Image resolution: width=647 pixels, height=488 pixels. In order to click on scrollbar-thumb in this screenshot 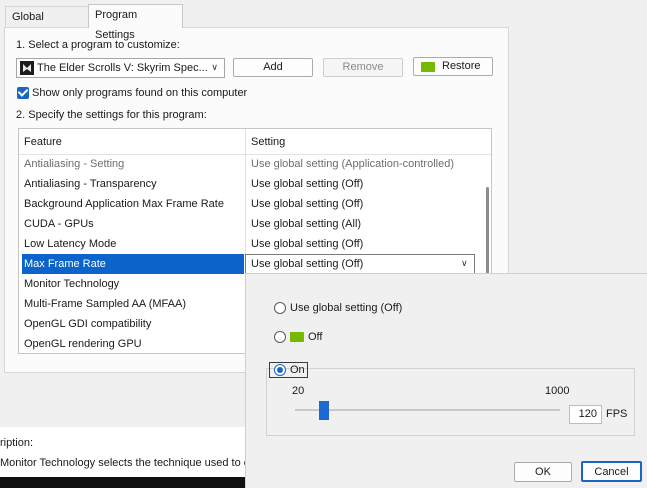, I will do `click(487, 234)`.